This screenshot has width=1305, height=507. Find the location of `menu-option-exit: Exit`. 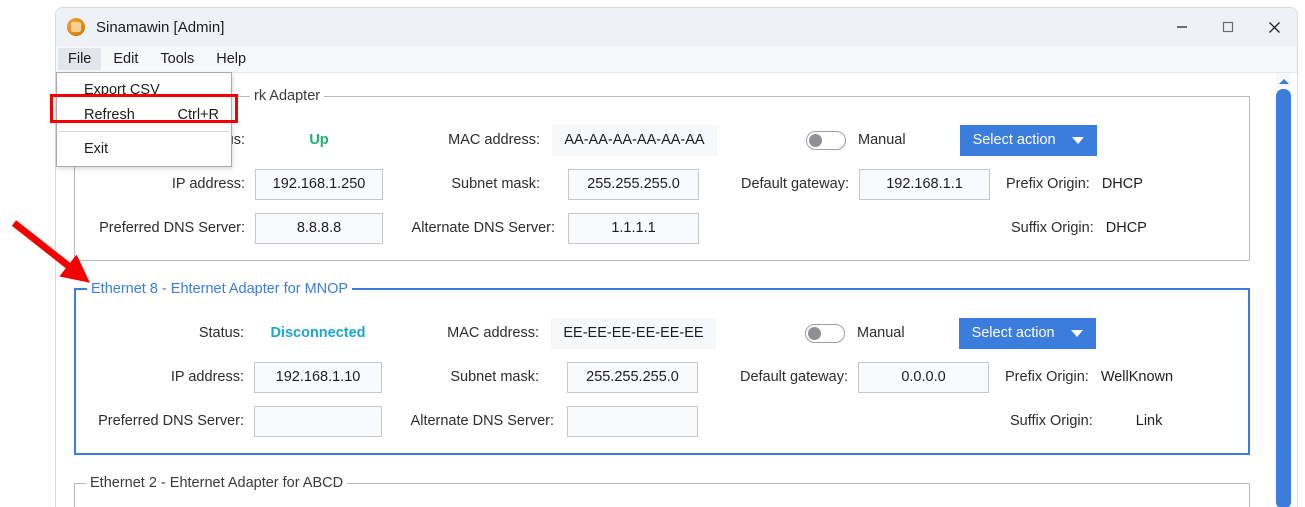

menu-option-exit: Exit is located at coordinates (144, 148).